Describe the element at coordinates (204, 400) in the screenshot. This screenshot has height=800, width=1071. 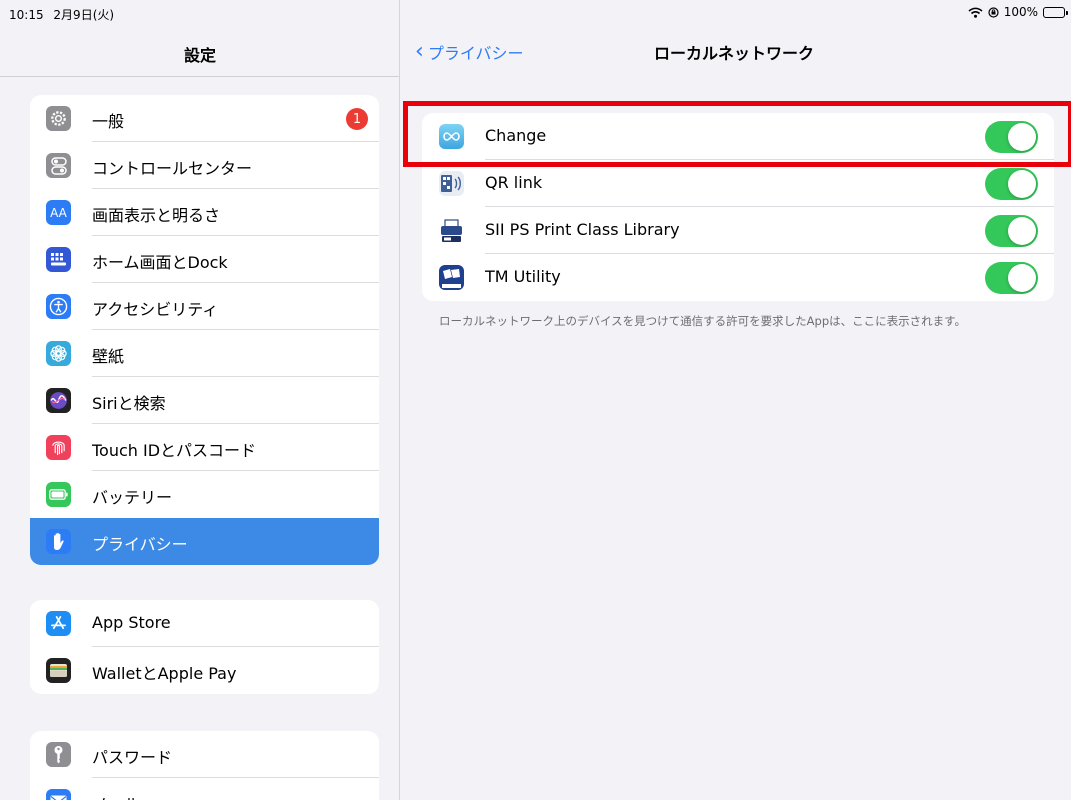
I see `sidebar-item-siri-search: Siriと検索` at that location.